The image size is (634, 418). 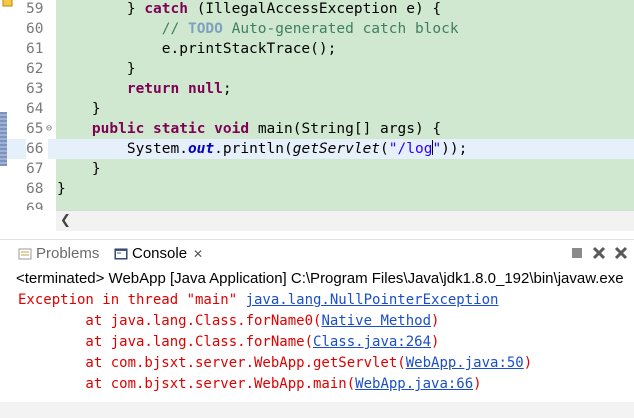 I want to click on code-token: (, so click(x=384, y=149).